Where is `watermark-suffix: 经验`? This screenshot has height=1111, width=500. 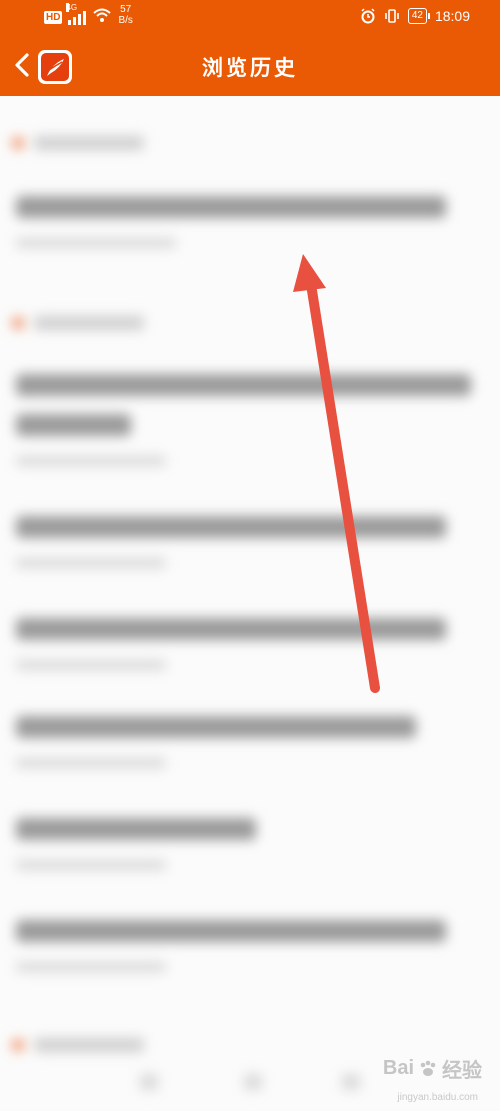
watermark-suffix: 经验 is located at coordinates (462, 1071).